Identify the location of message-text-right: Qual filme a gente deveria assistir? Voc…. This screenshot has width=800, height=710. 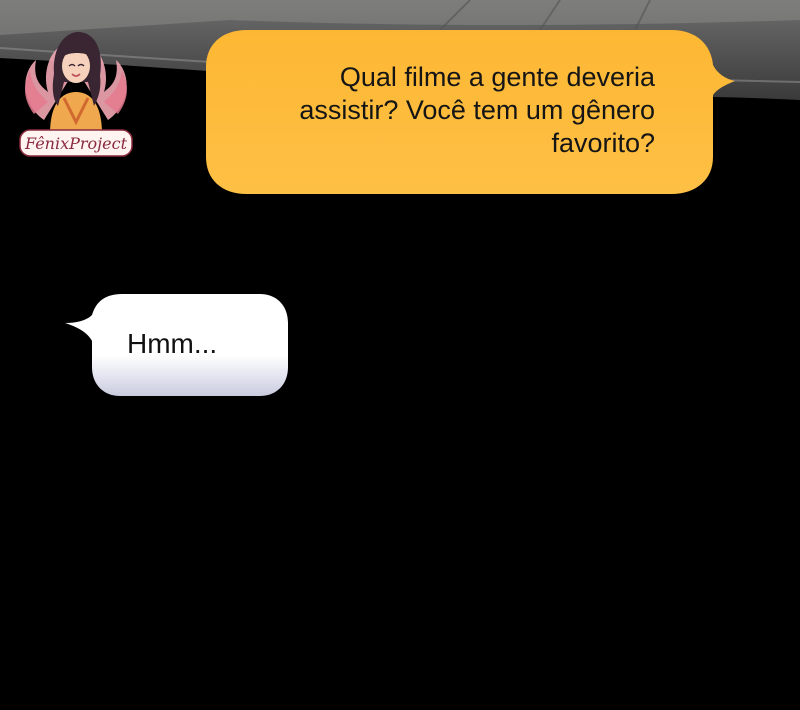
(477, 110).